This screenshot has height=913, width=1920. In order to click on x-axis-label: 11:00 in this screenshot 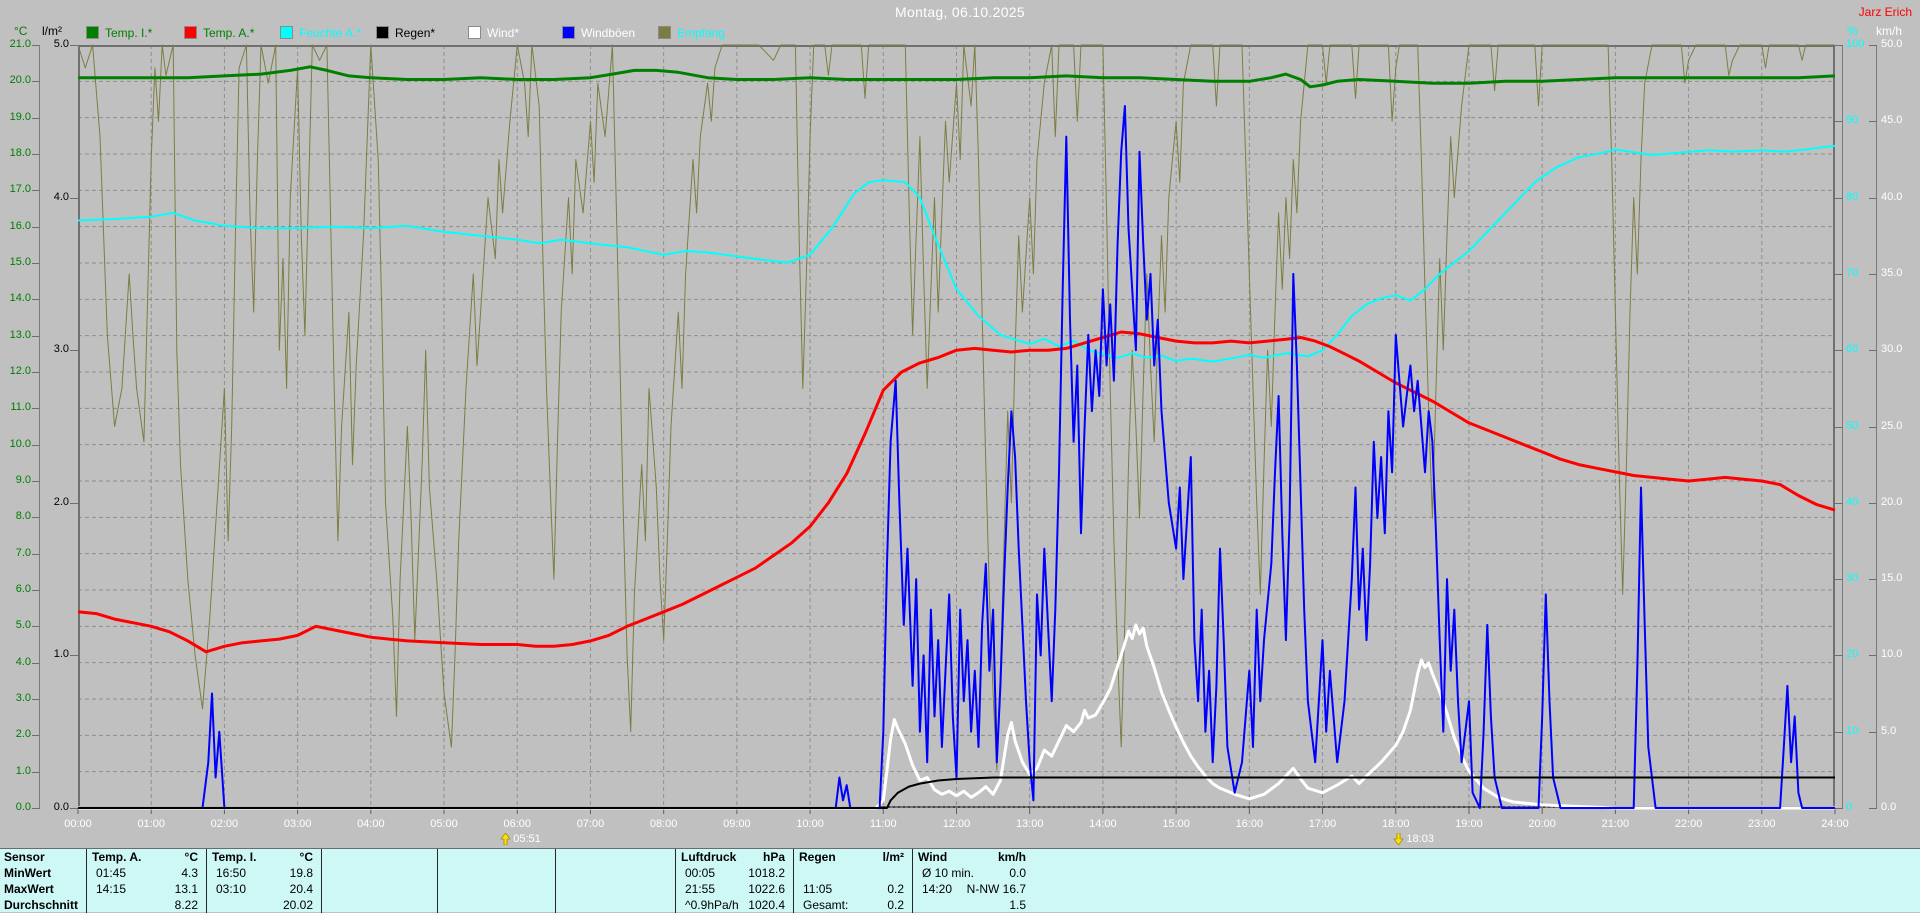, I will do `click(883, 824)`.